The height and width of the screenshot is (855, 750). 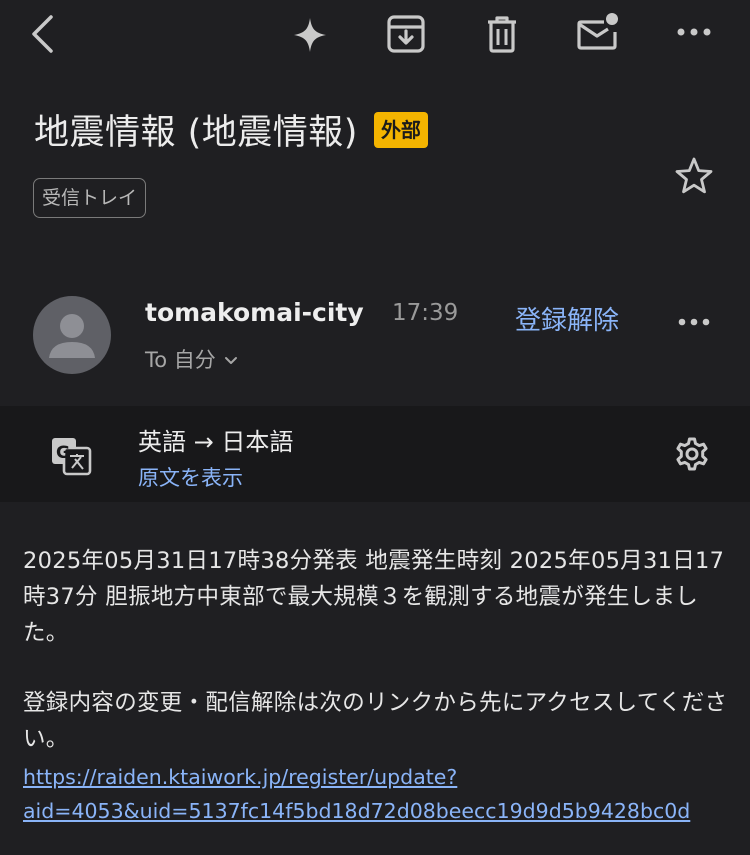 What do you see at coordinates (71, 456) in the screenshot?
I see `translate-icon: G` at bounding box center [71, 456].